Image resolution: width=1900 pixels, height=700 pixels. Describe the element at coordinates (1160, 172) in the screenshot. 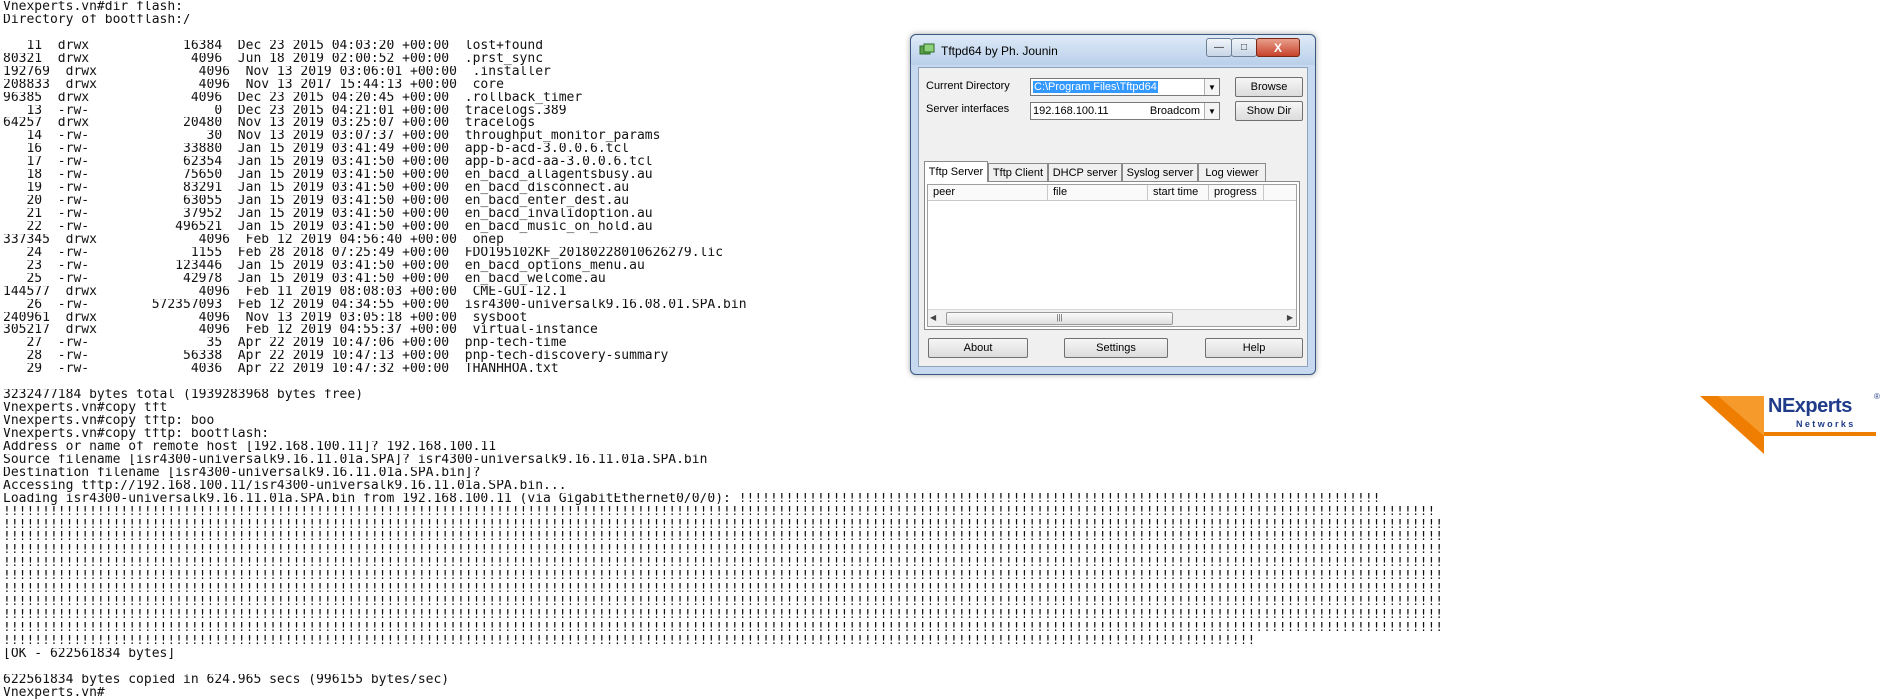

I see `tab-syslog-server: Syslog server` at that location.